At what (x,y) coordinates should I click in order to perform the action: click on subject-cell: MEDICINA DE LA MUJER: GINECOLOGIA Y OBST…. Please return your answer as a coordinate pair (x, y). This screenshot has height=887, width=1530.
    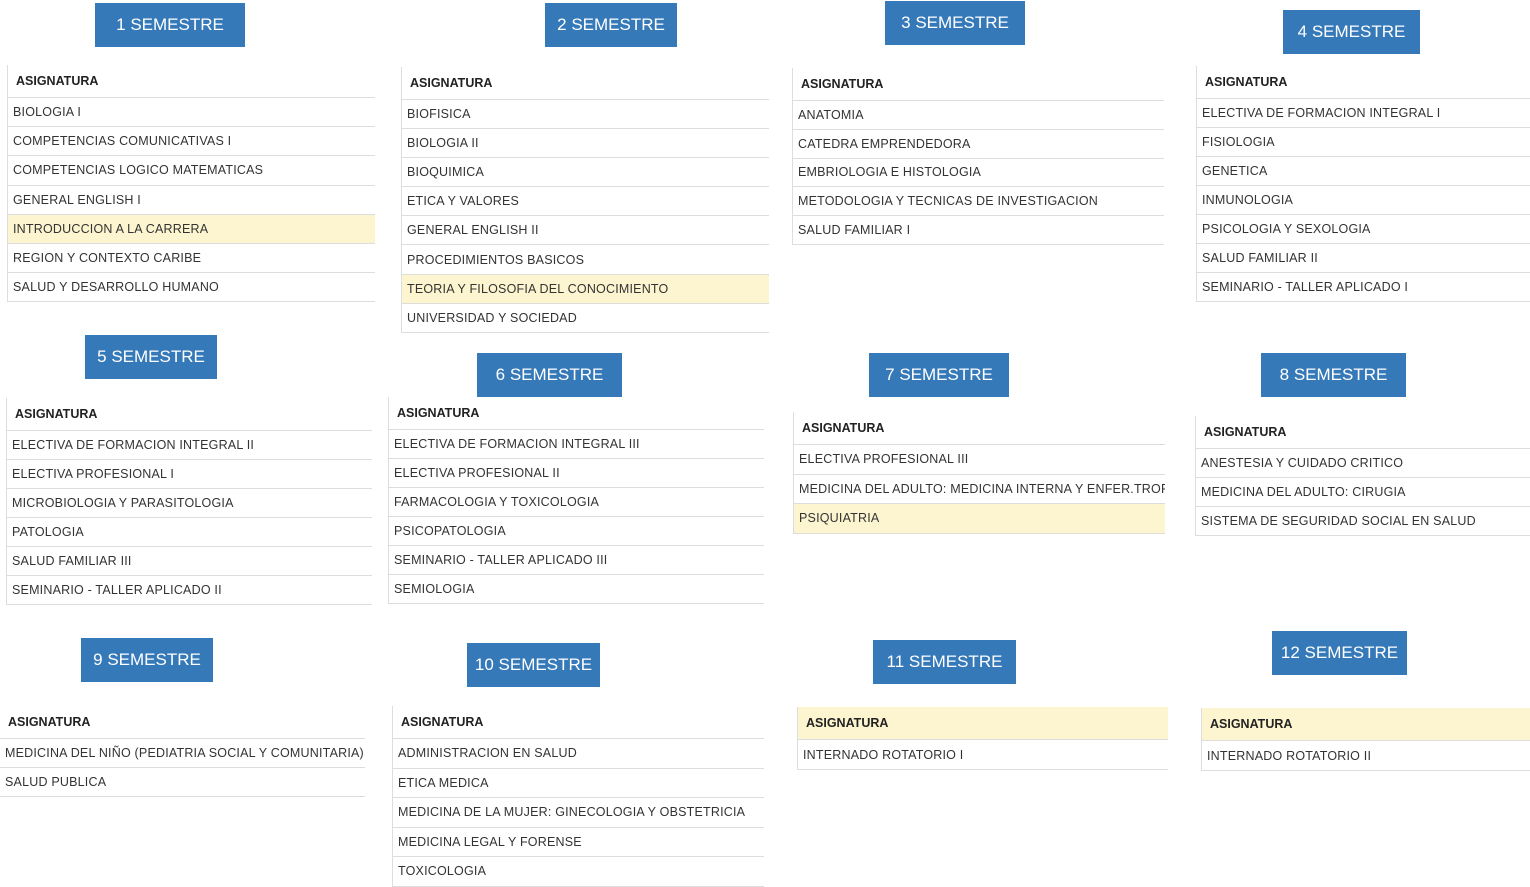
    Looking at the image, I should click on (579, 813).